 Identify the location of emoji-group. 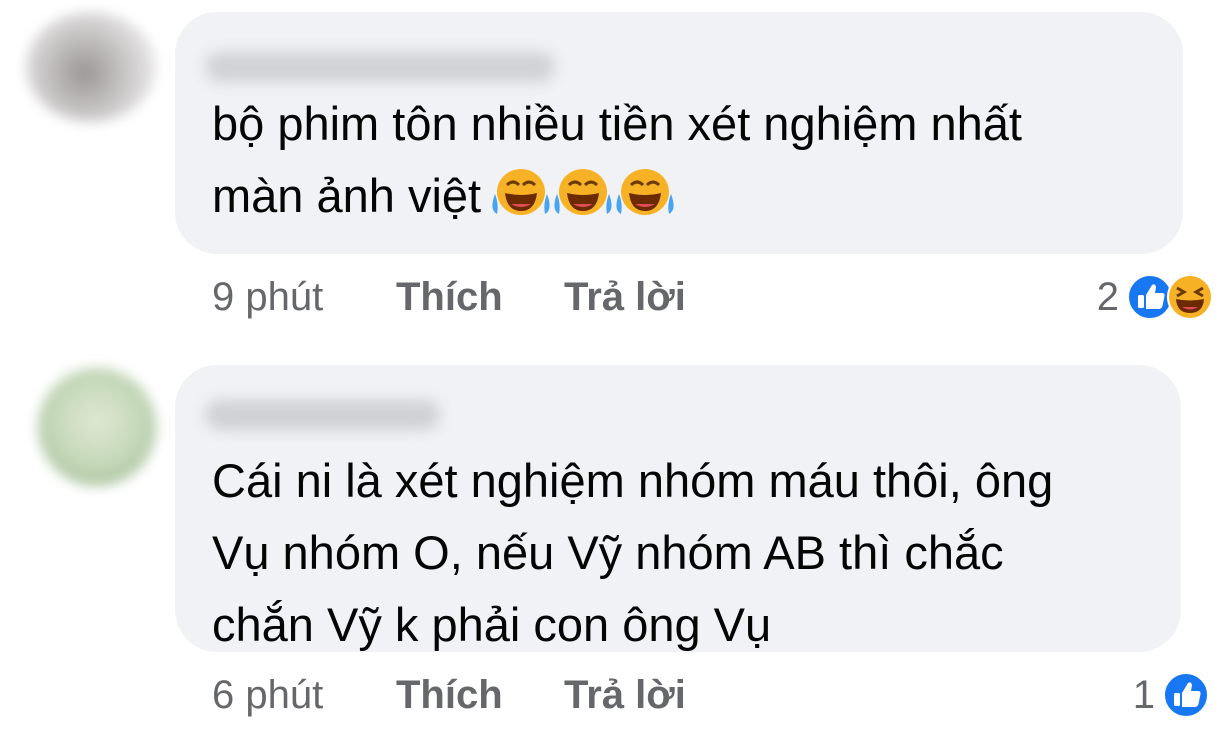
(584, 202).